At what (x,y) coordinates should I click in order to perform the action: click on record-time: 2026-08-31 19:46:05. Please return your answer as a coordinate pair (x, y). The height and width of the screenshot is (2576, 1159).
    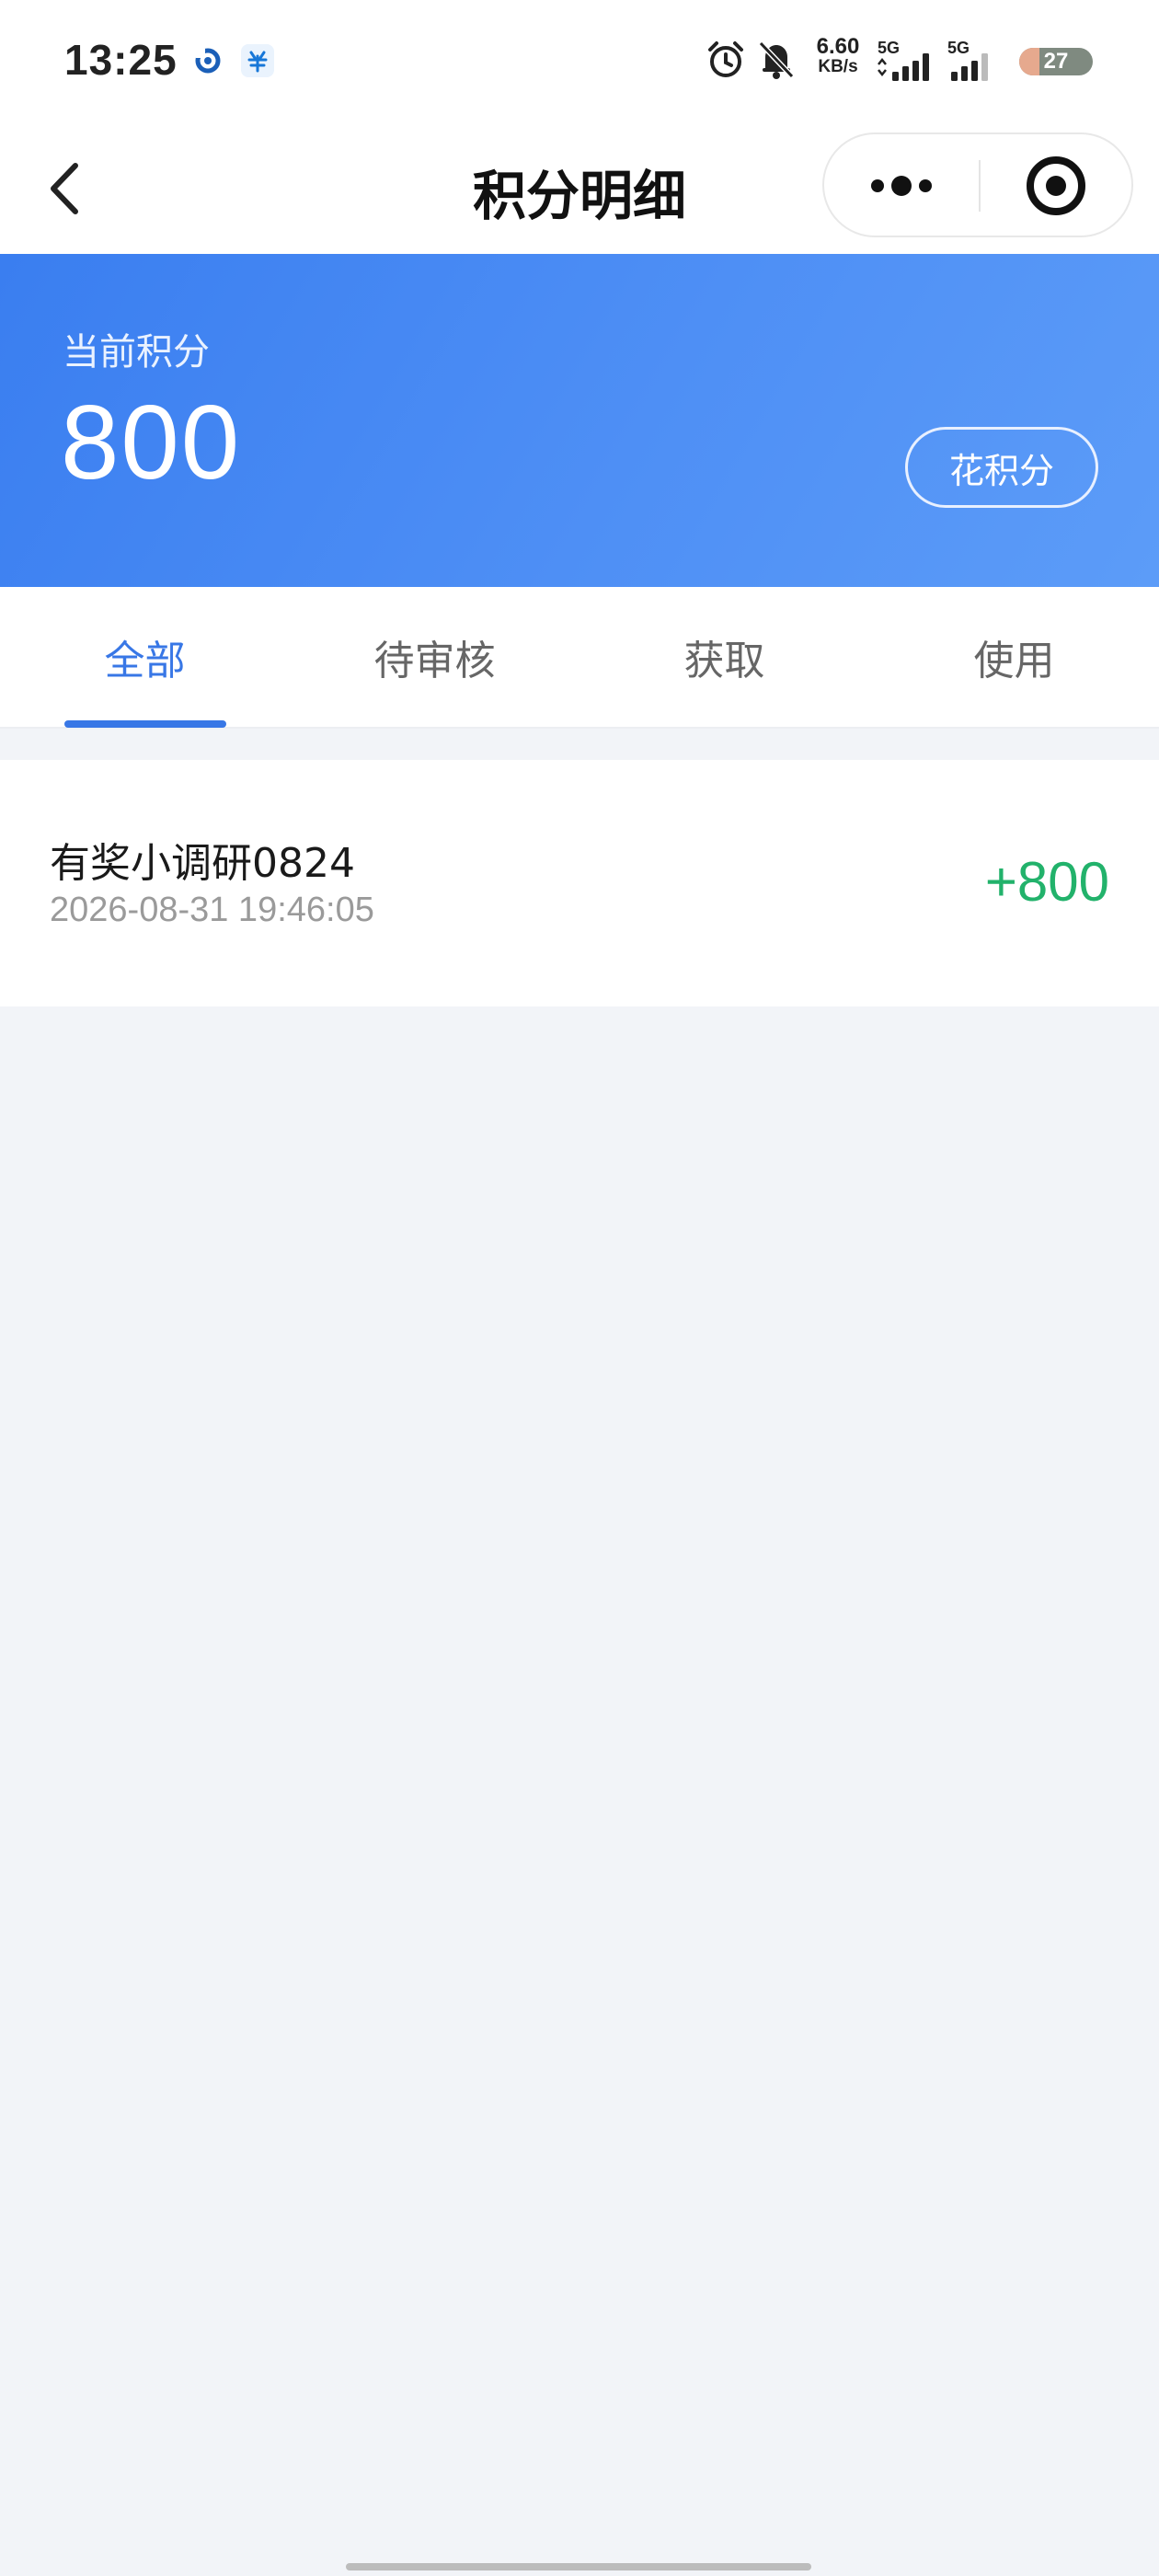
    Looking at the image, I should click on (212, 910).